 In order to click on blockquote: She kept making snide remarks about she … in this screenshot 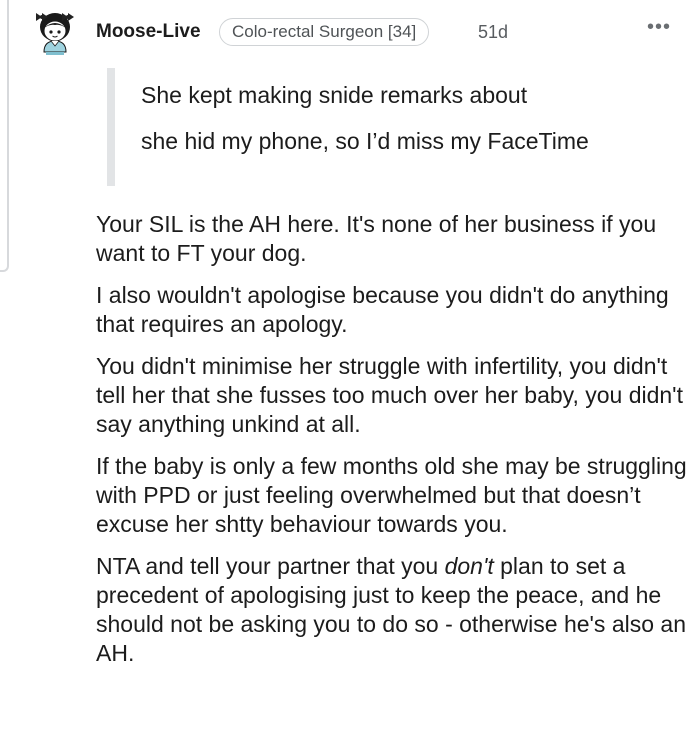, I will do `click(387, 127)`.